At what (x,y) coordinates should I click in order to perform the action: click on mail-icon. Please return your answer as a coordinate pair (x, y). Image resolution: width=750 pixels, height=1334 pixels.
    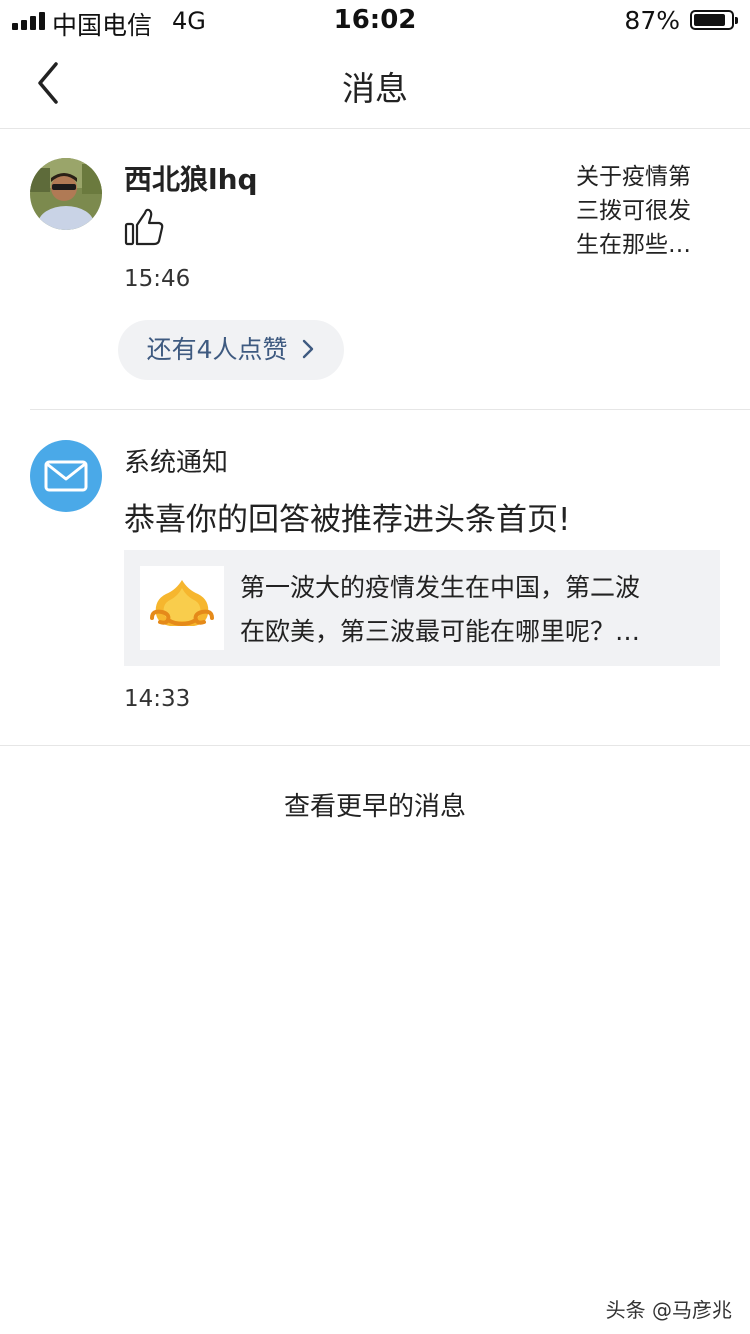
    Looking at the image, I should click on (66, 476).